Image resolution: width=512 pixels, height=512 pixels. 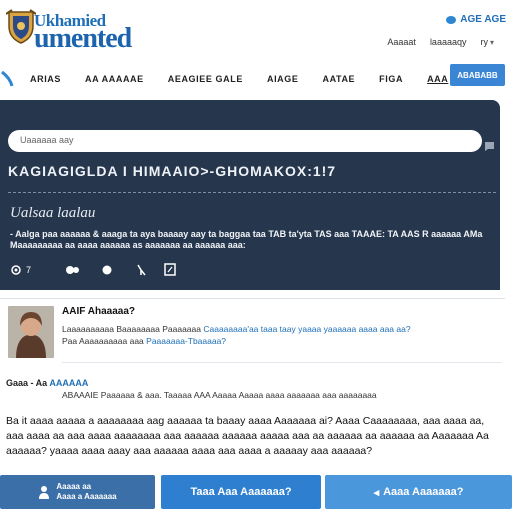 I want to click on nav-item-2: AA AAAAAE, so click(x=114, y=79).